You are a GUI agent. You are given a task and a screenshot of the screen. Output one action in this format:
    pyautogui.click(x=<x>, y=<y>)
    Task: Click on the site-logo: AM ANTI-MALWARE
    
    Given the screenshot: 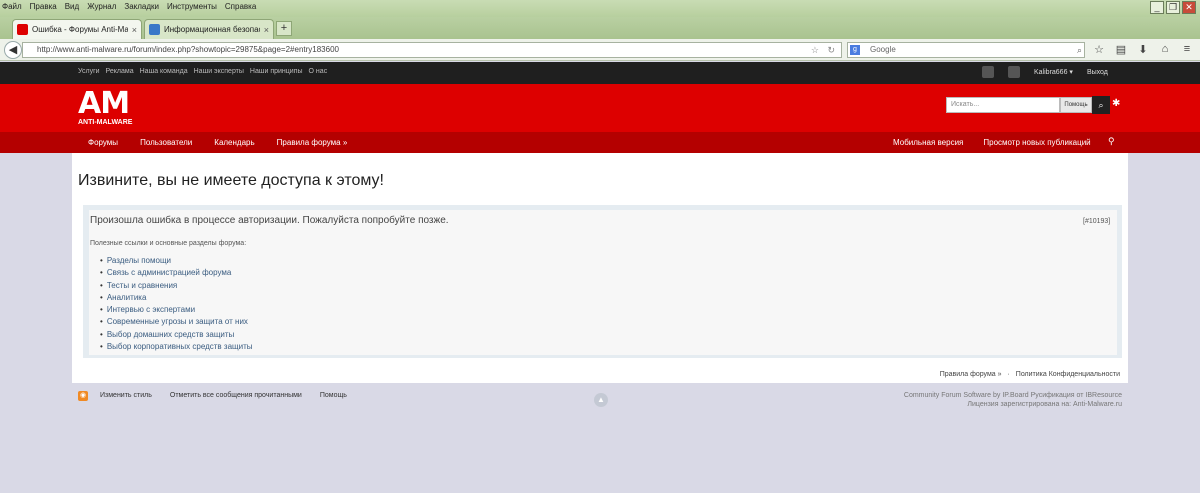 What is the action you would take?
    pyautogui.click(x=115, y=107)
    